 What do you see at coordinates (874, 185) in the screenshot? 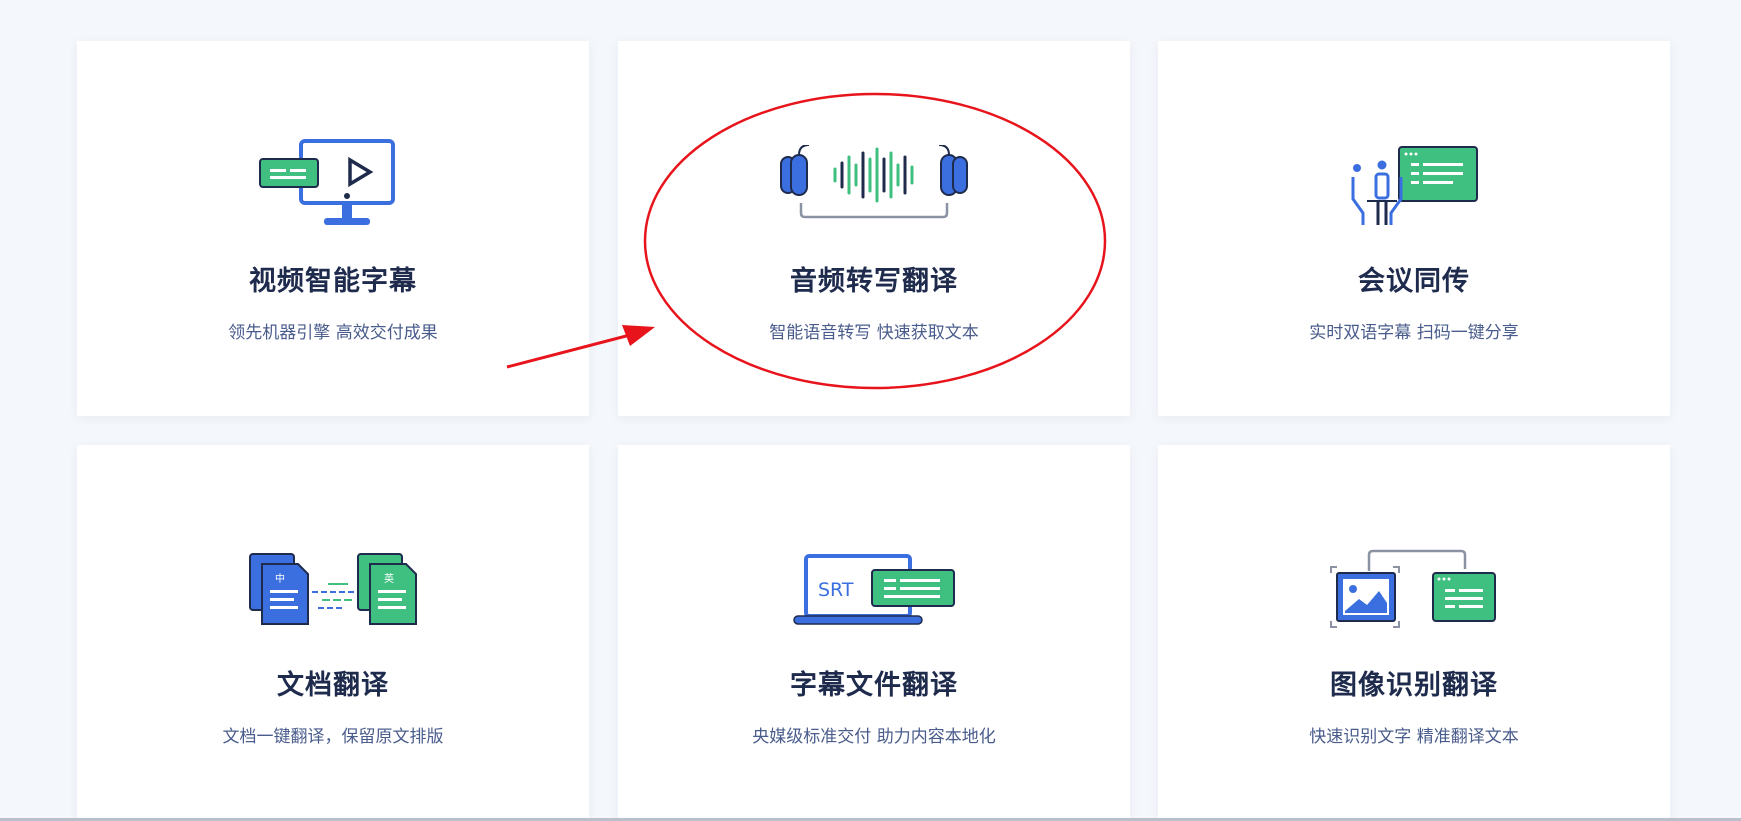
I see `headphones-waveform-icon` at bounding box center [874, 185].